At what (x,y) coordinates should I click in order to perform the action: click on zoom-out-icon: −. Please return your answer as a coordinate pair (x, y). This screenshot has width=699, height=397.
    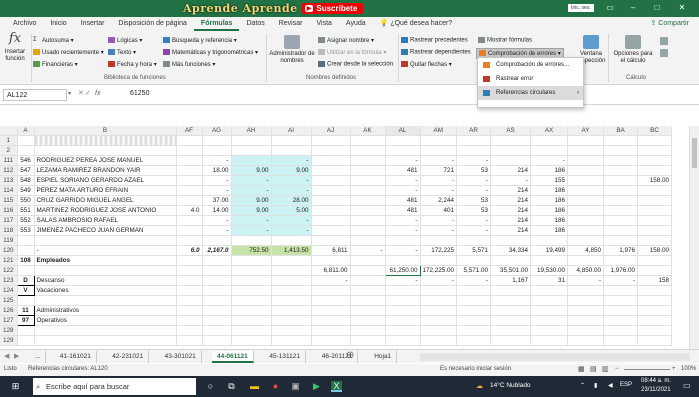
    Looking at the image, I should click on (617, 369).